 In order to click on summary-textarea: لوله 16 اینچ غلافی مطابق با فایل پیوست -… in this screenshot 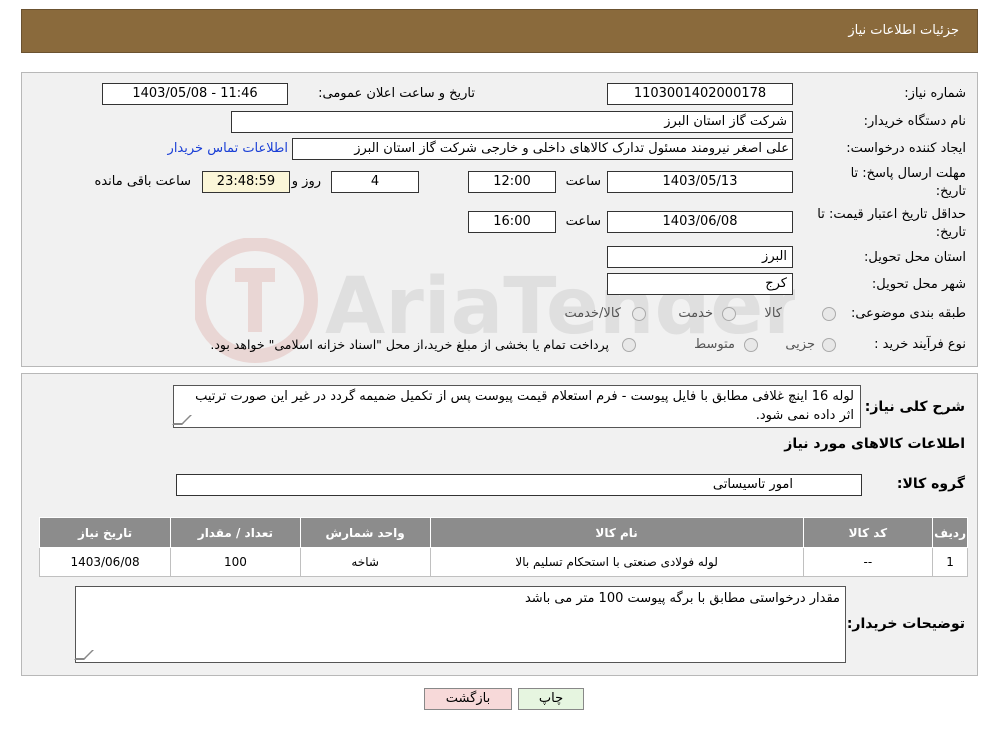, I will do `click(517, 406)`.